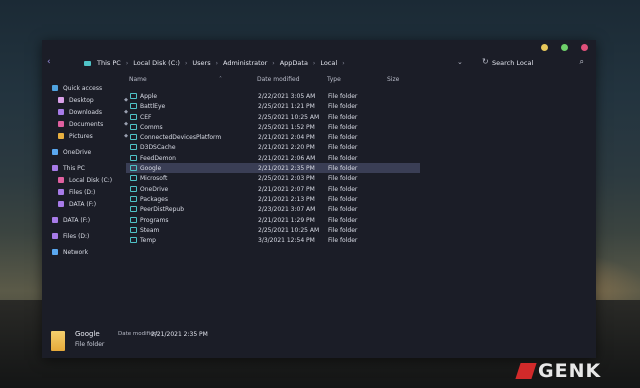 This screenshot has height=388, width=640. I want to click on file-name: ConnectedDevicesPlatform, so click(181, 138).